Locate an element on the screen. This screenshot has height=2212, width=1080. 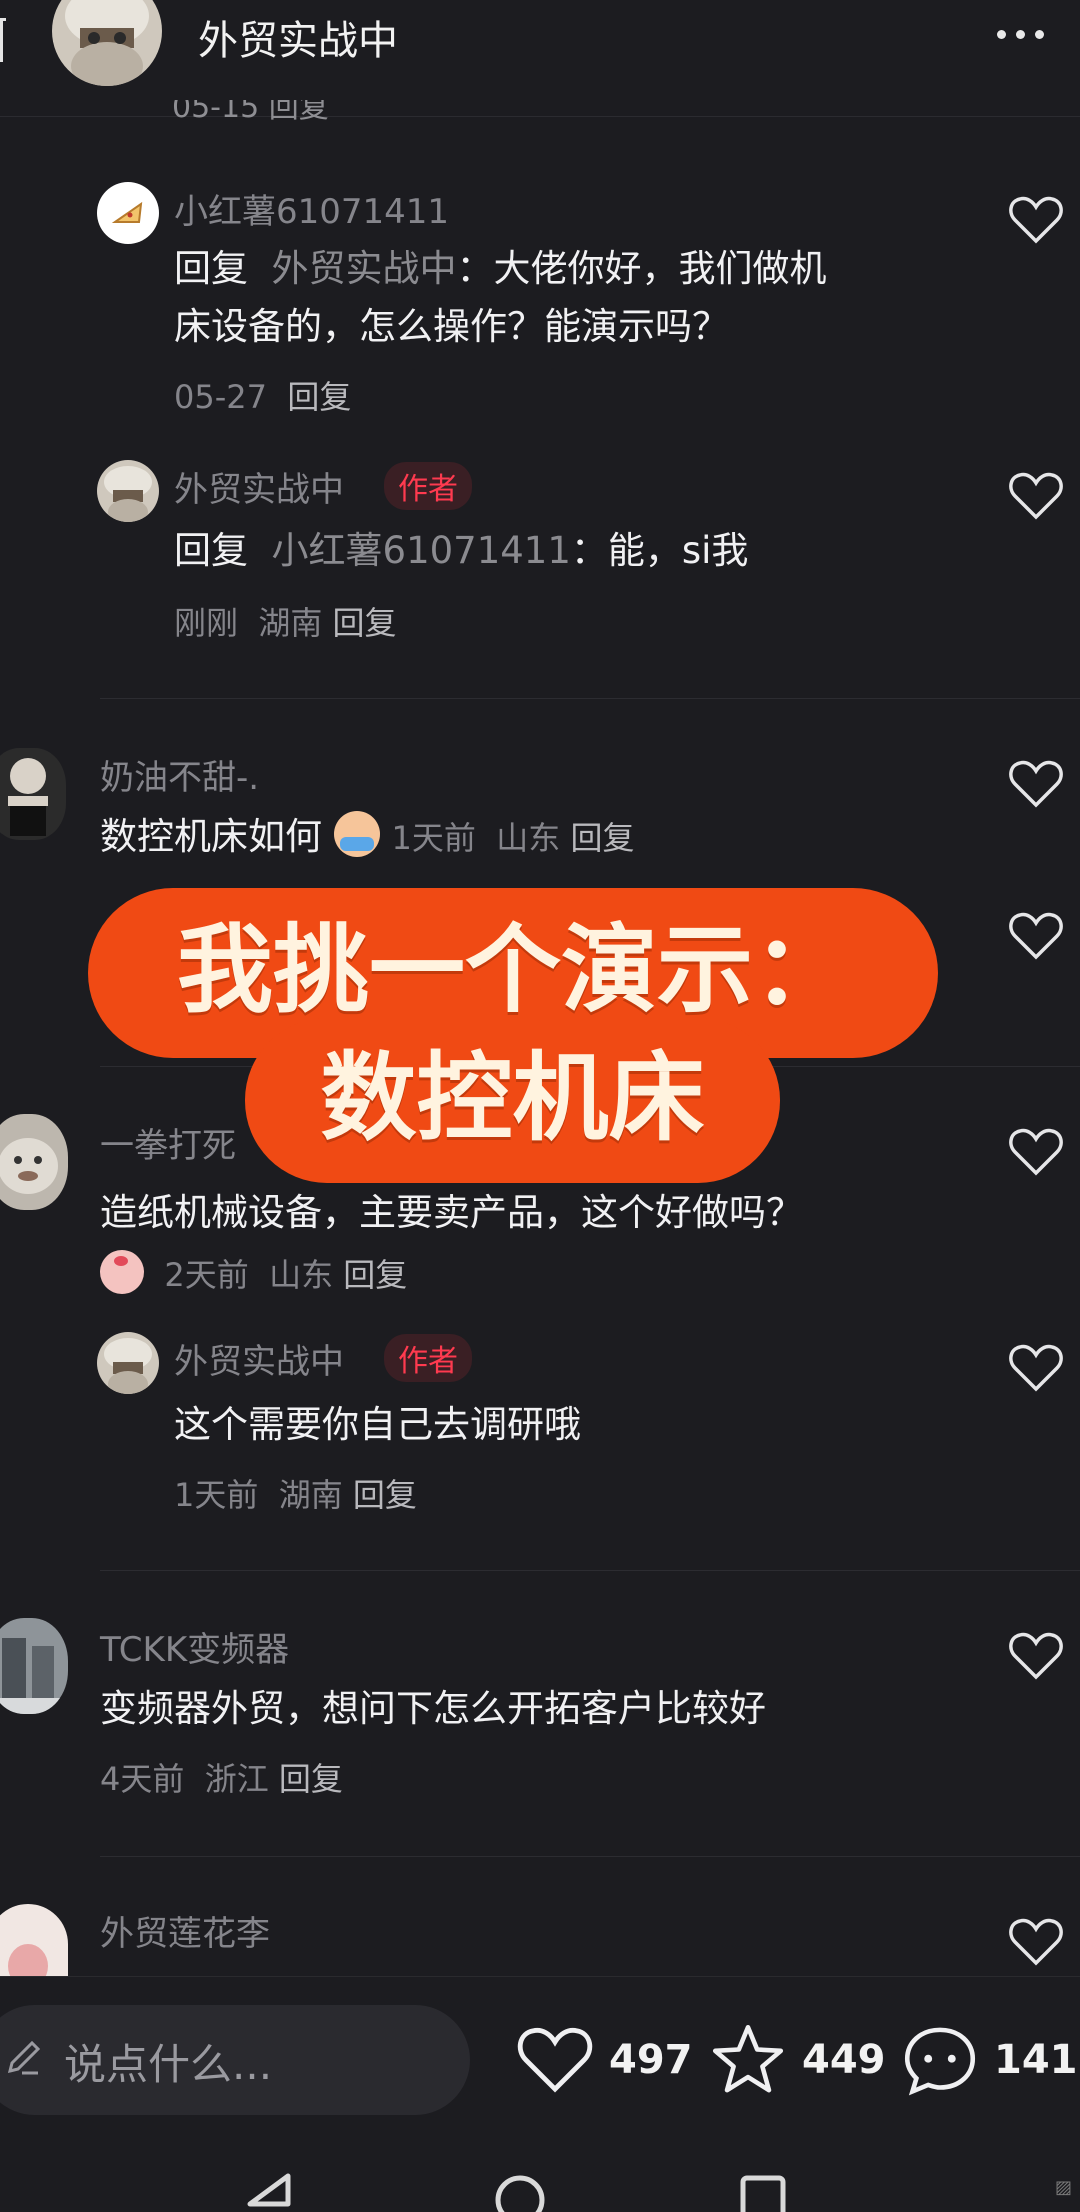
clipped-meta: 05-15 回复 is located at coordinates (250, 112).